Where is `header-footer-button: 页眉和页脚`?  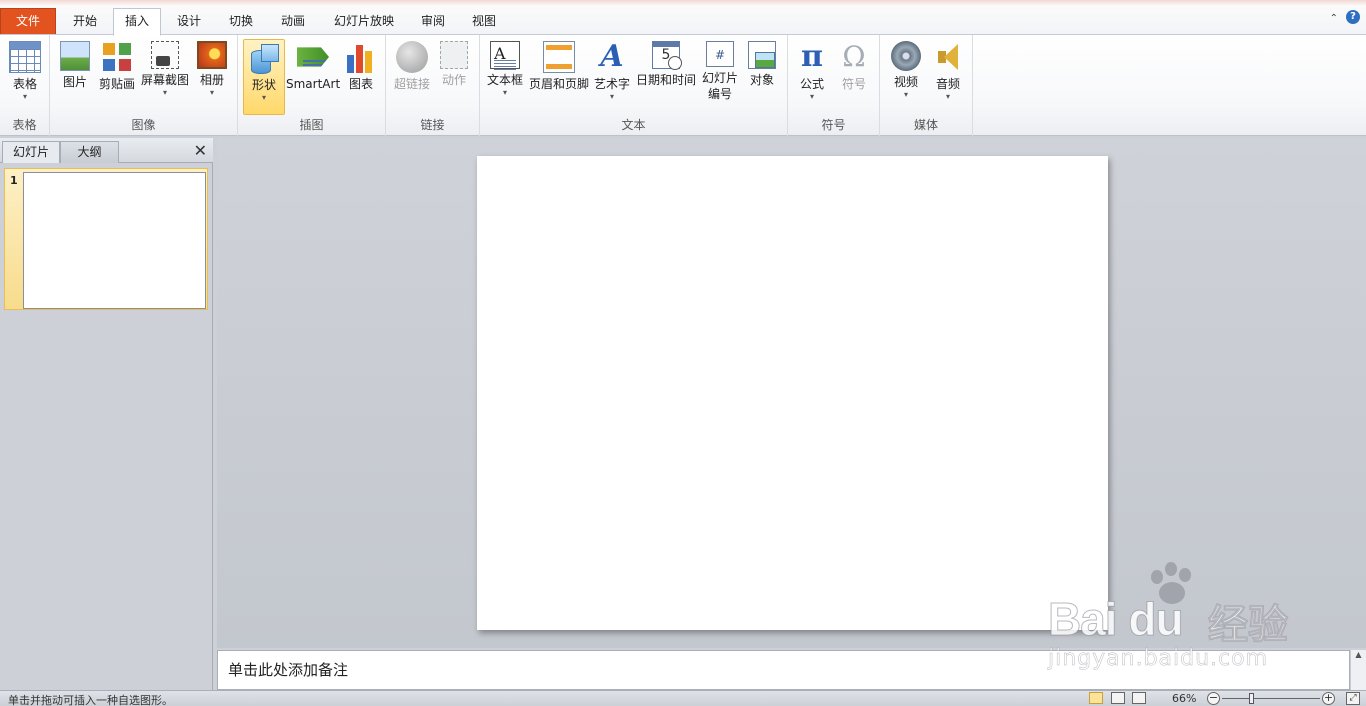
header-footer-button: 页眉和页脚 is located at coordinates (559, 65).